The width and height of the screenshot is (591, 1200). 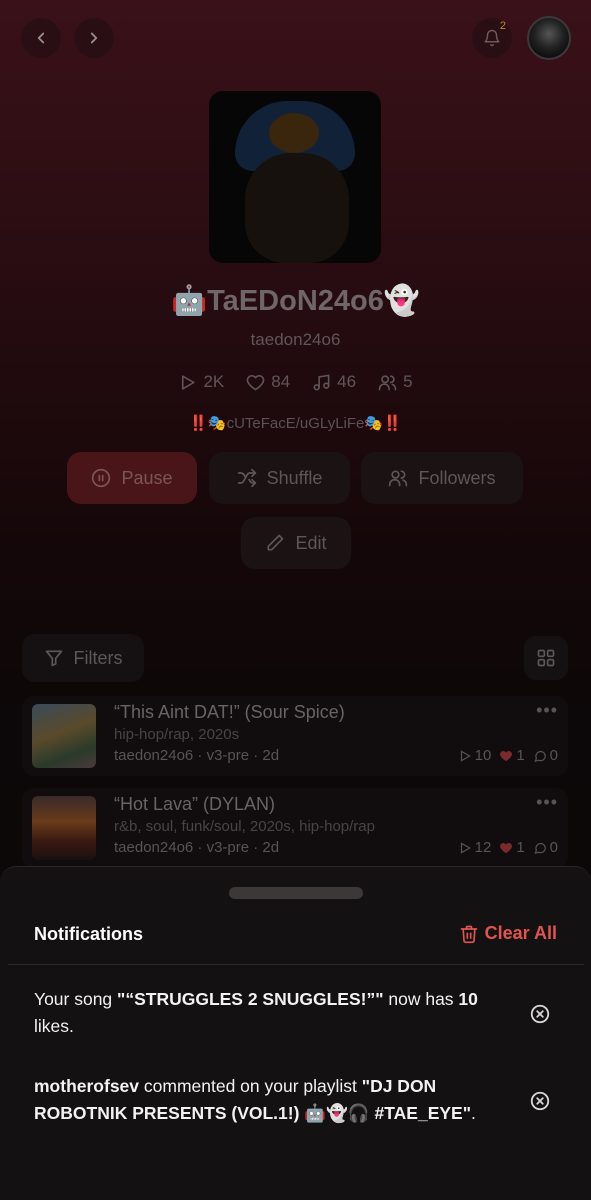 What do you see at coordinates (281, 381) in the screenshot?
I see `likes-count: 84` at bounding box center [281, 381].